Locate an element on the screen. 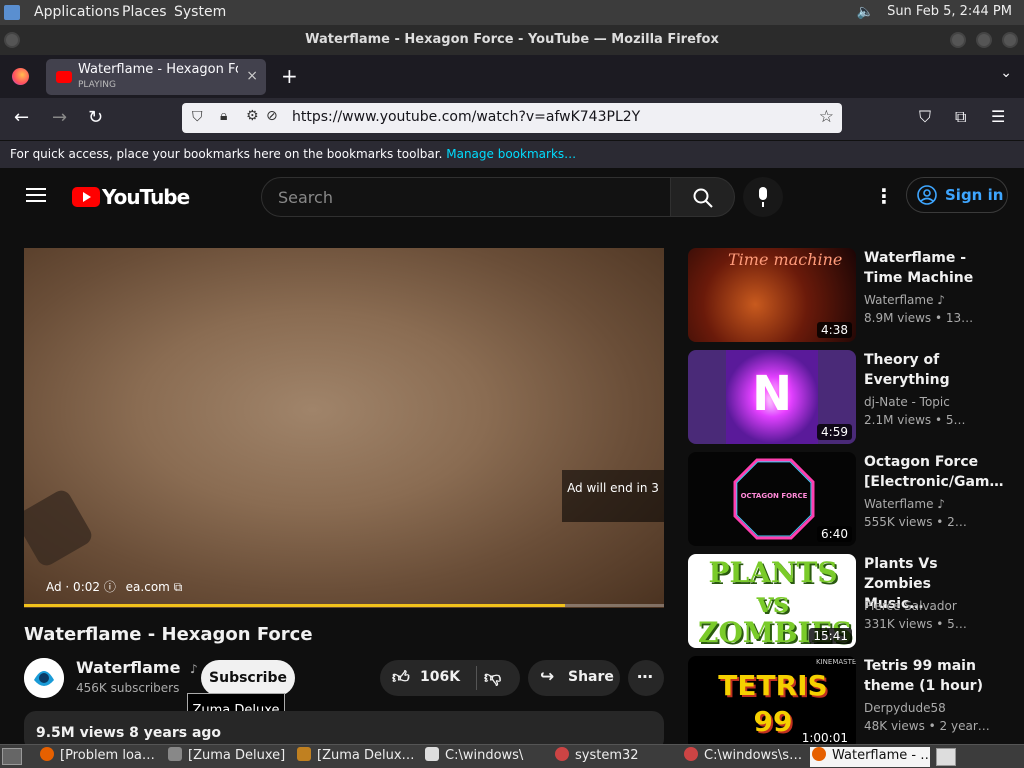  taskbar-item: [Zuma Deluxe] is located at coordinates (227, 757).